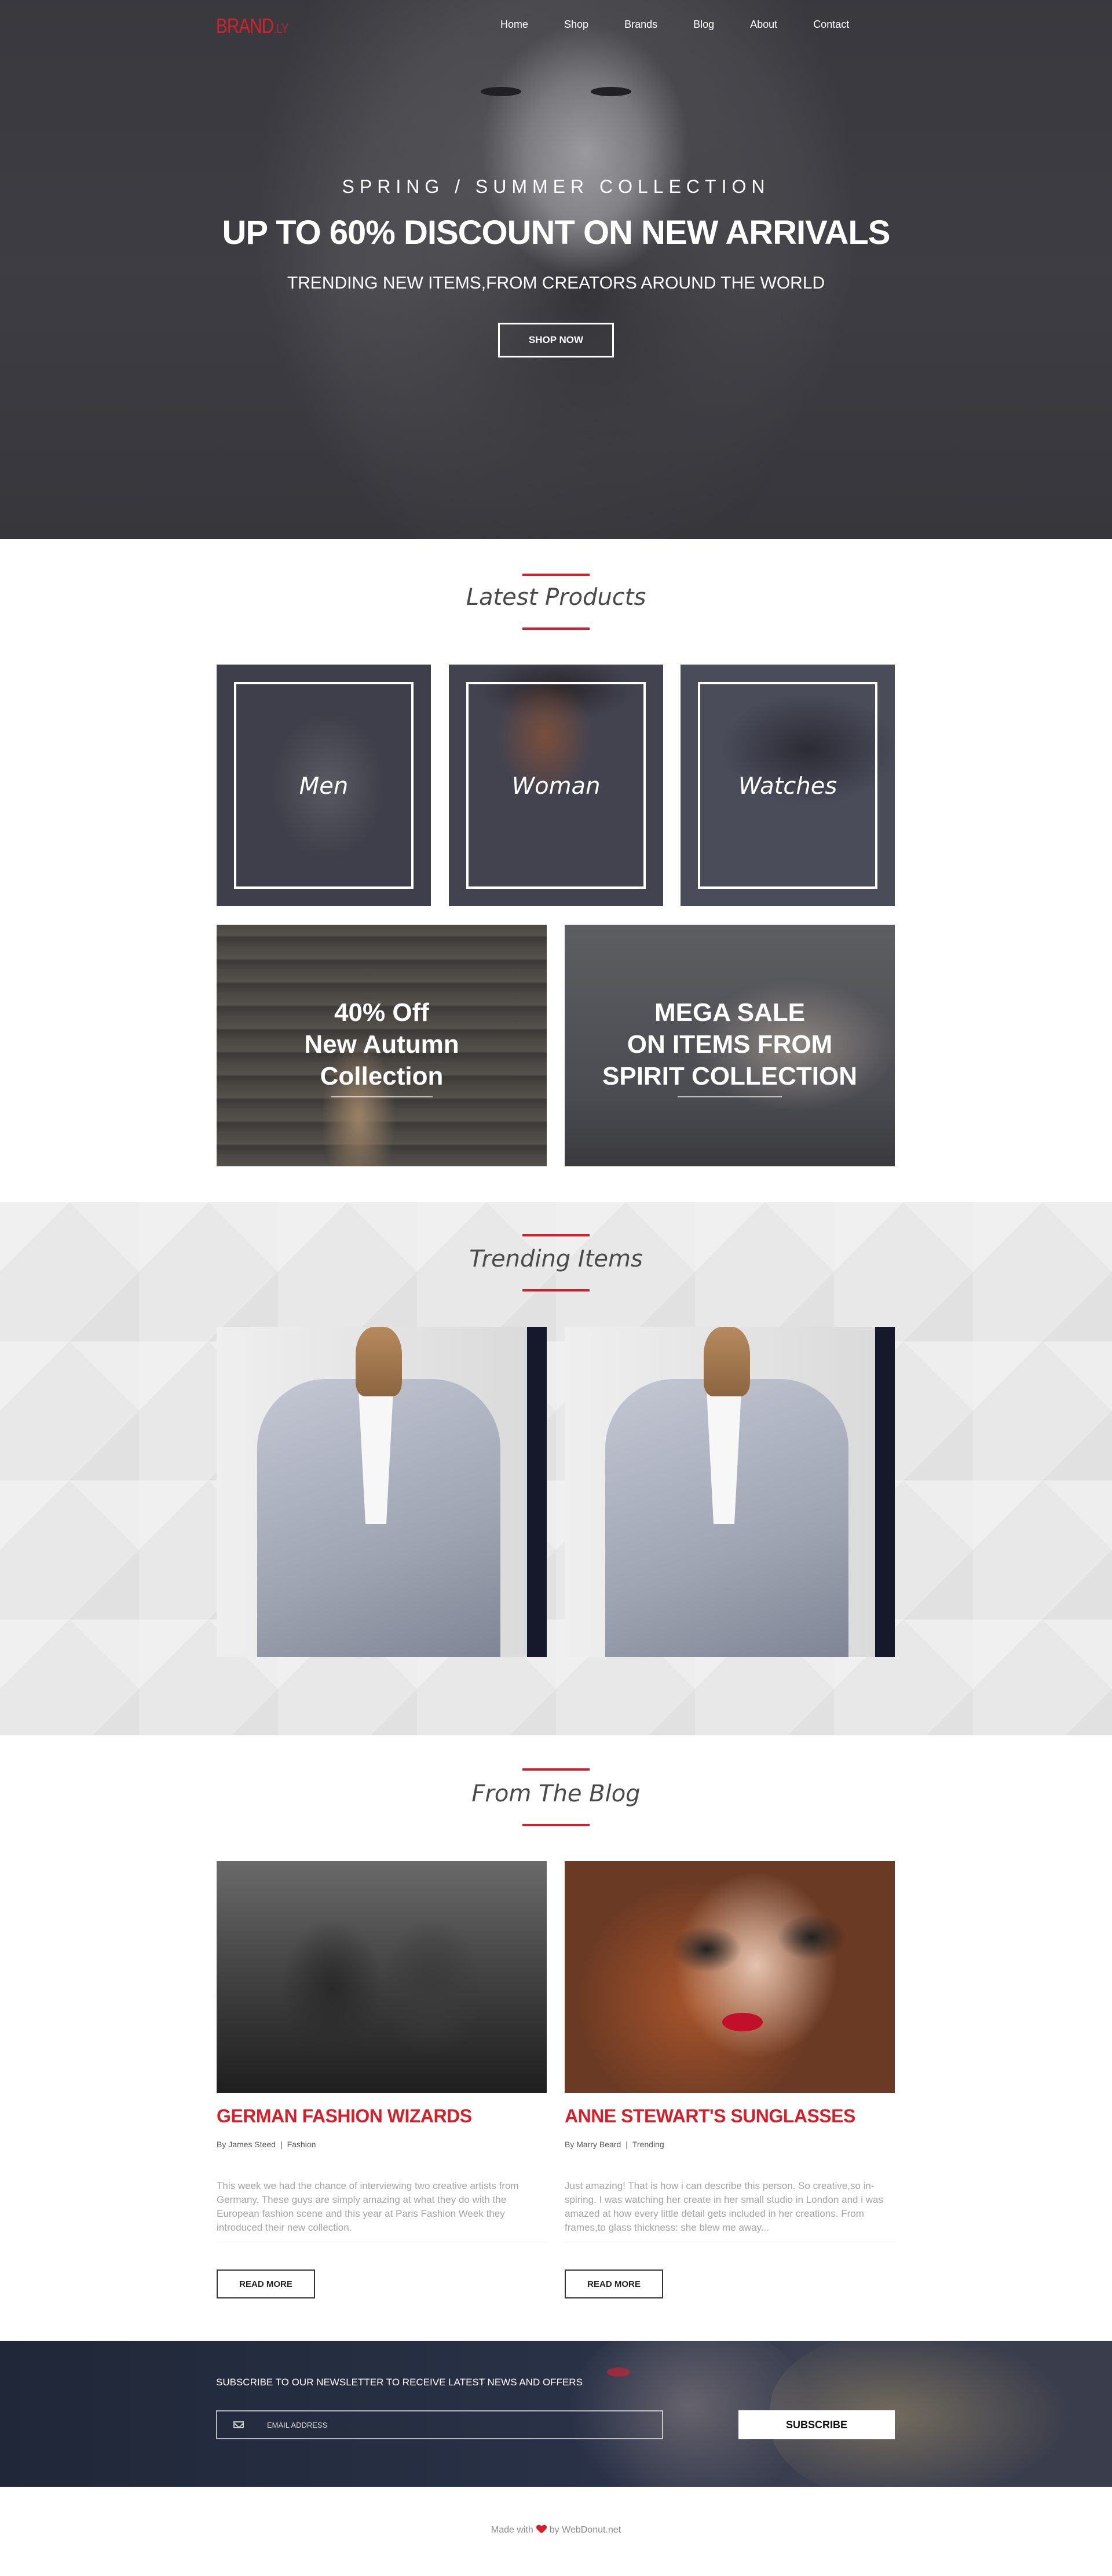  Describe the element at coordinates (556, 1793) in the screenshot. I see `blog-title: From The Blog` at that location.